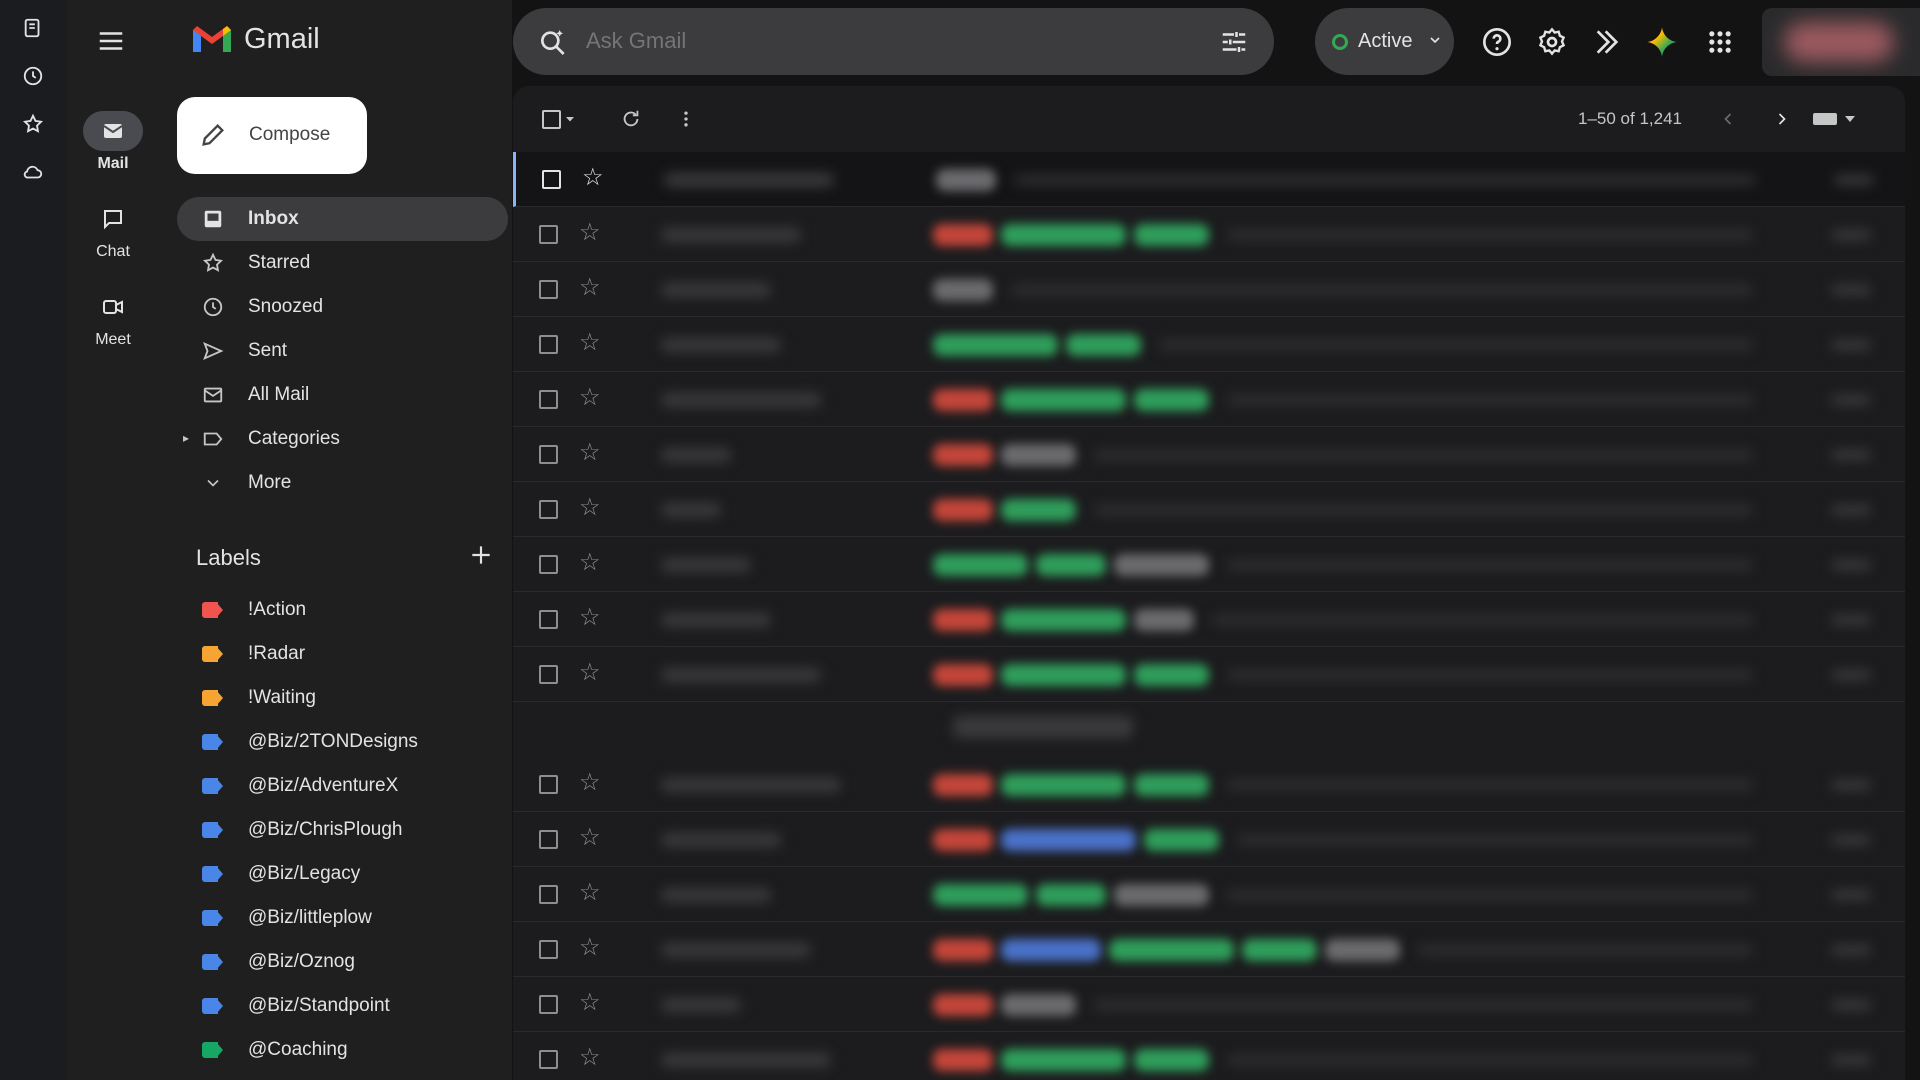  Describe the element at coordinates (342, 263) in the screenshot. I see `nav-item-starred: Starred` at that location.